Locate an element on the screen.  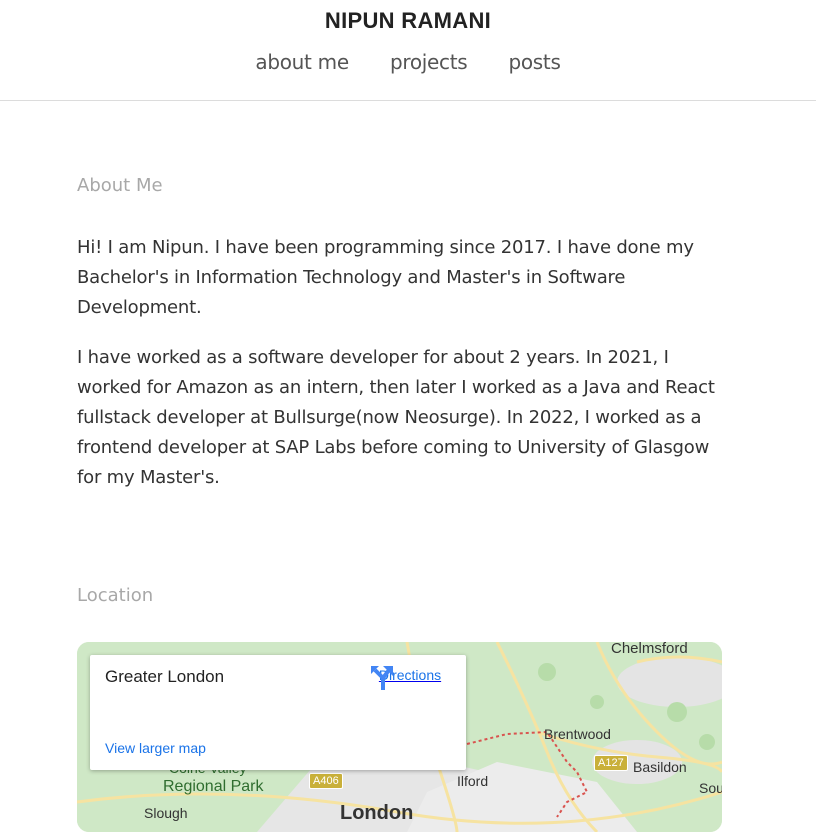
map-label-basildon: Basildon is located at coordinates (660, 767).